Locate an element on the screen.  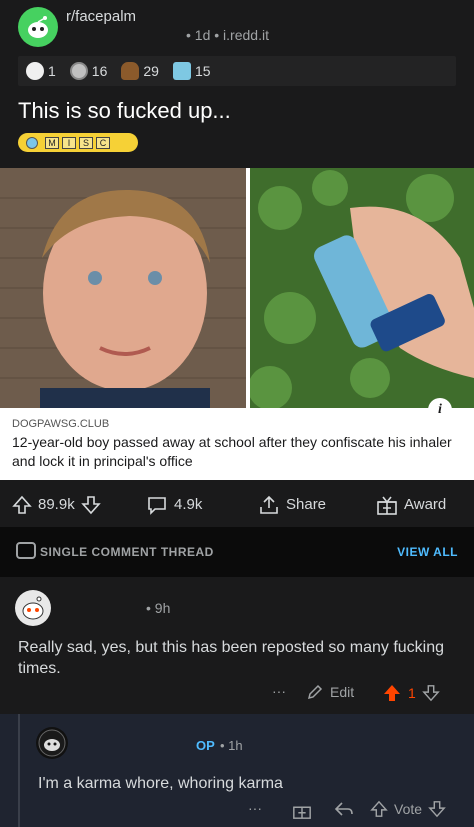
award-count: 1 is located at coordinates (52, 71).